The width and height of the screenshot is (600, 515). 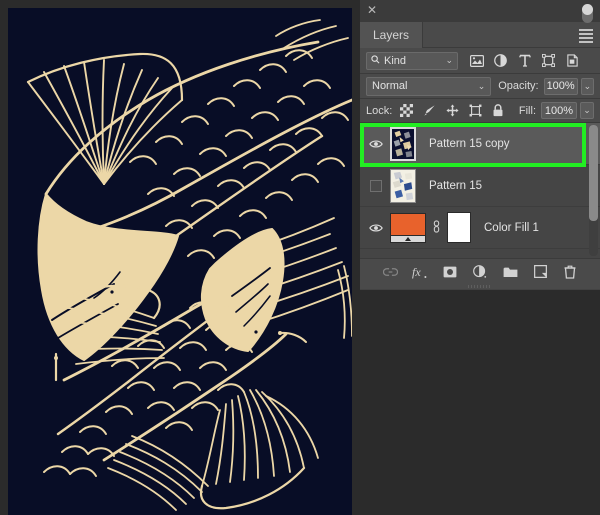 What do you see at coordinates (392, 35) in the screenshot?
I see `tab-layers: Layers` at bounding box center [392, 35].